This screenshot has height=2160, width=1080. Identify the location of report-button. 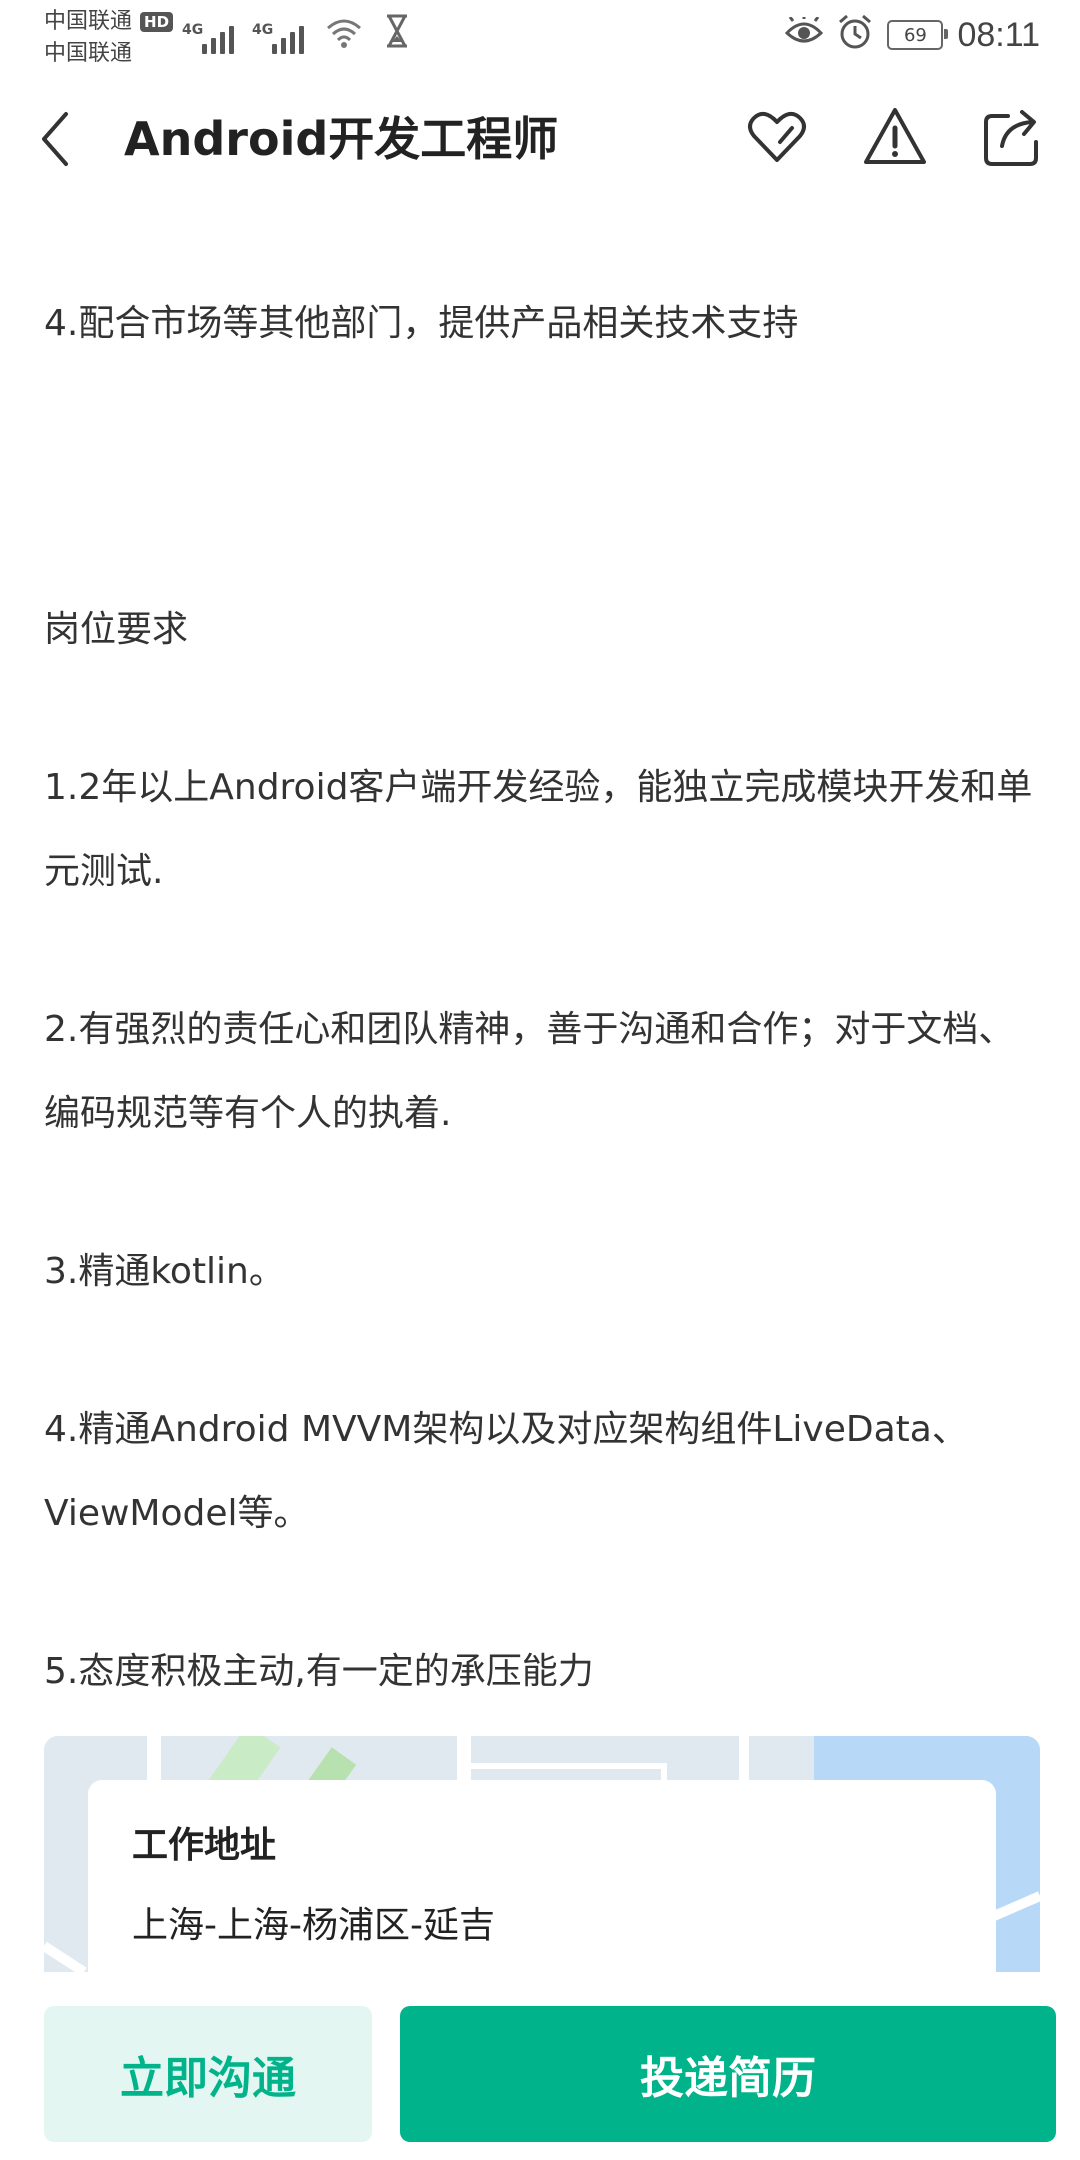
(895, 137).